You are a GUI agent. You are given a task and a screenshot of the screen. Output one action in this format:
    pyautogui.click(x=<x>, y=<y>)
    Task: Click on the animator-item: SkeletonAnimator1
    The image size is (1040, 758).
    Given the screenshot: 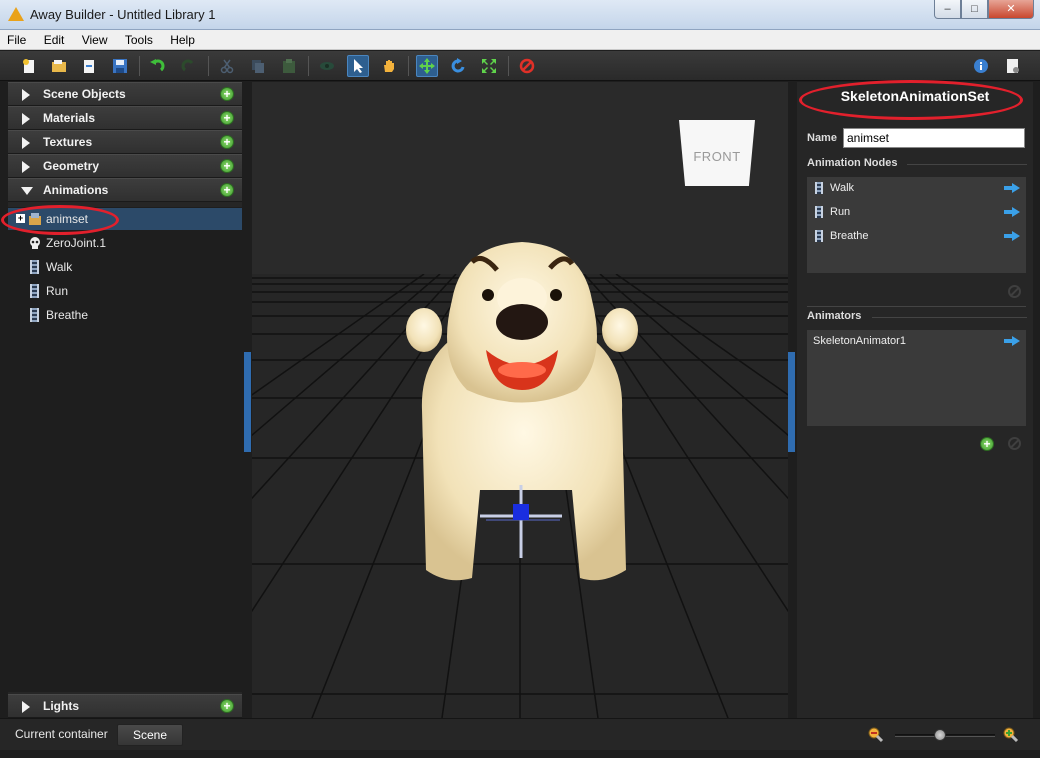 What is the action you would take?
    pyautogui.click(x=916, y=341)
    